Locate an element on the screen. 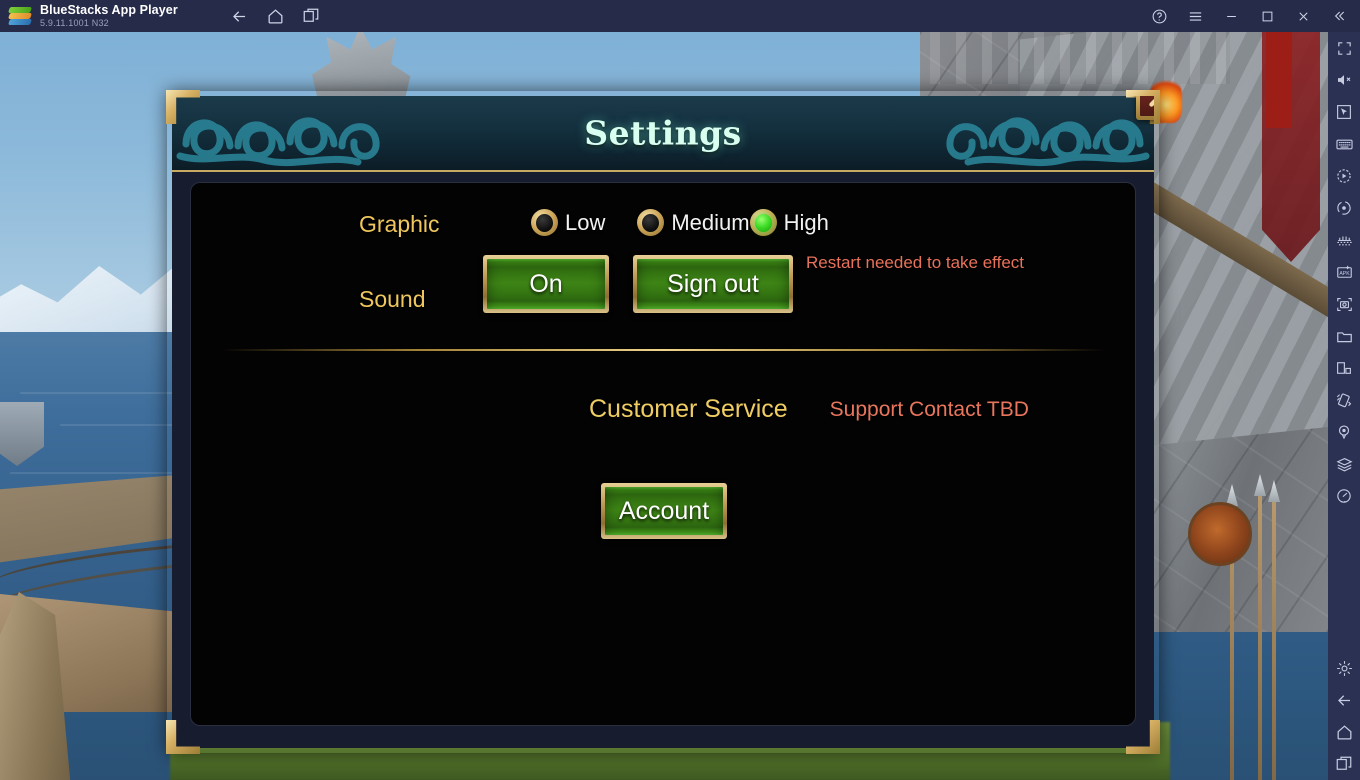  hamburger-menu-icon is located at coordinates (1195, 16).